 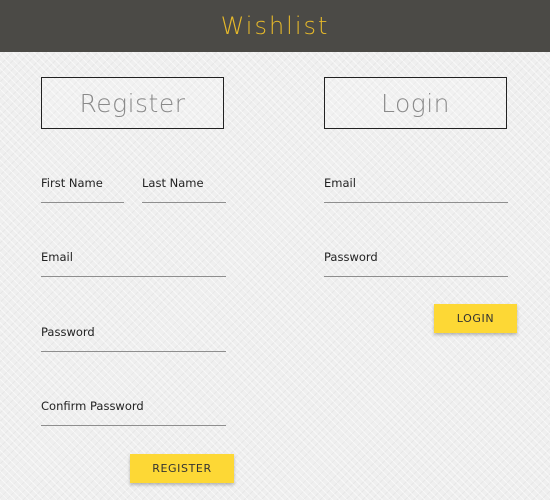 What do you see at coordinates (182, 468) in the screenshot?
I see `register-button: REGISTER` at bounding box center [182, 468].